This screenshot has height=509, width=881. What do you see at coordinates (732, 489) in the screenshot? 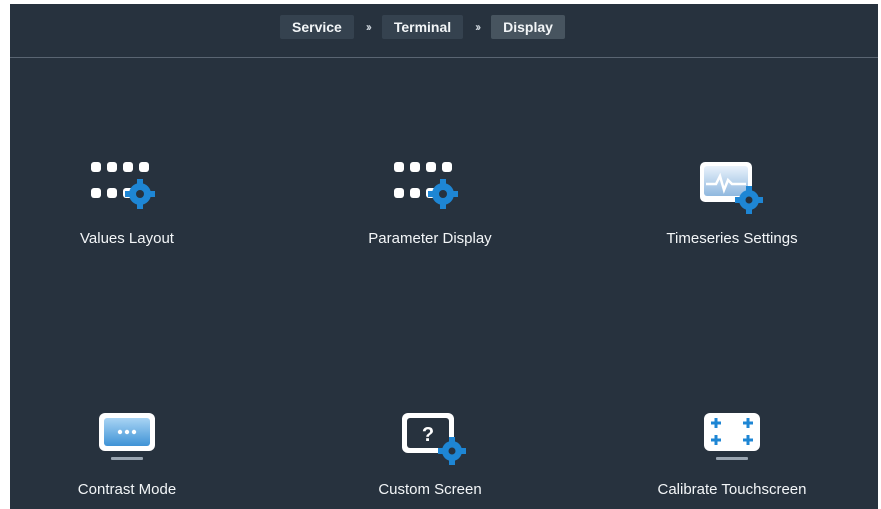
I see `calibrate-touchscreen-label: Calibrate Touchscreen` at bounding box center [732, 489].